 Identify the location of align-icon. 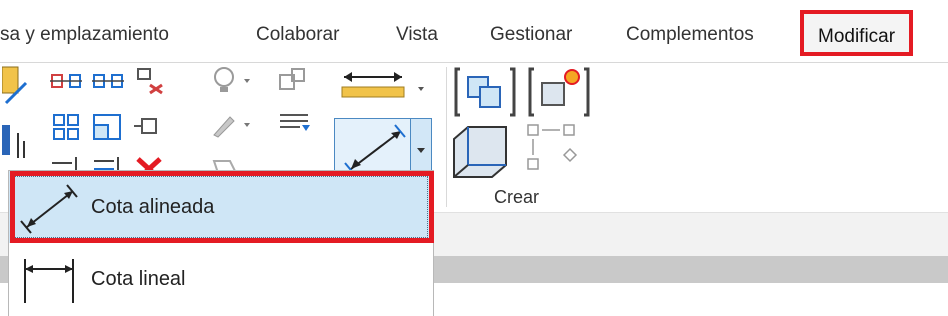
(66, 81).